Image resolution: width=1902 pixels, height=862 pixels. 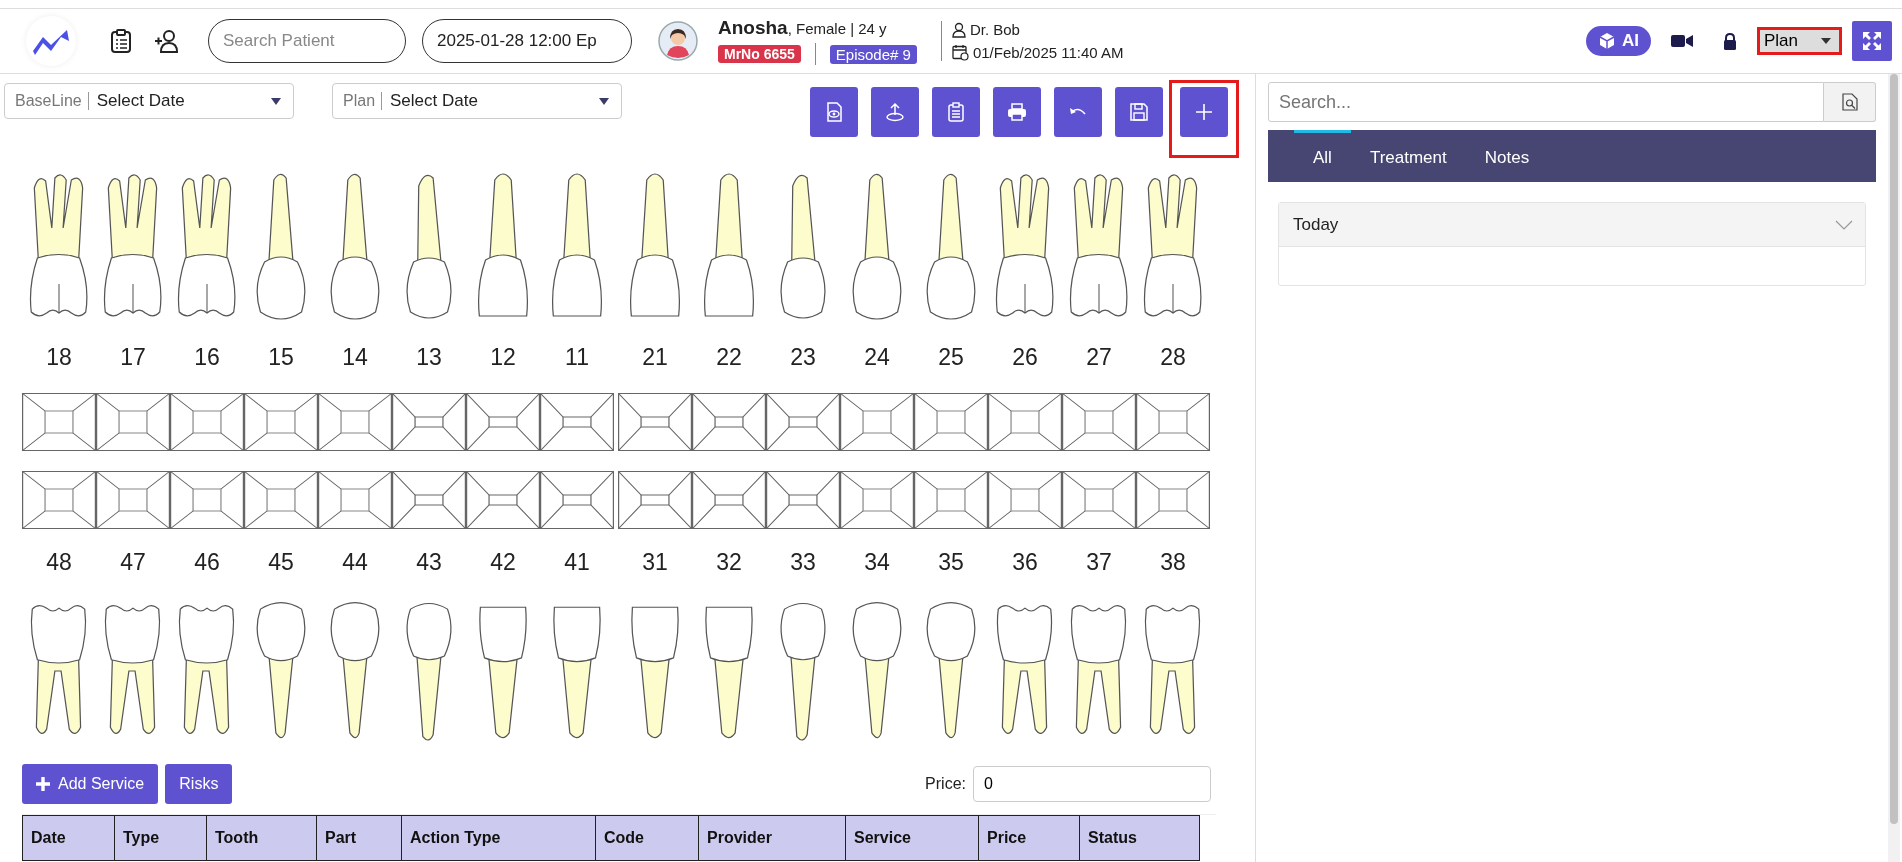 What do you see at coordinates (772, 838) in the screenshot?
I see `column-header: Provider` at bounding box center [772, 838].